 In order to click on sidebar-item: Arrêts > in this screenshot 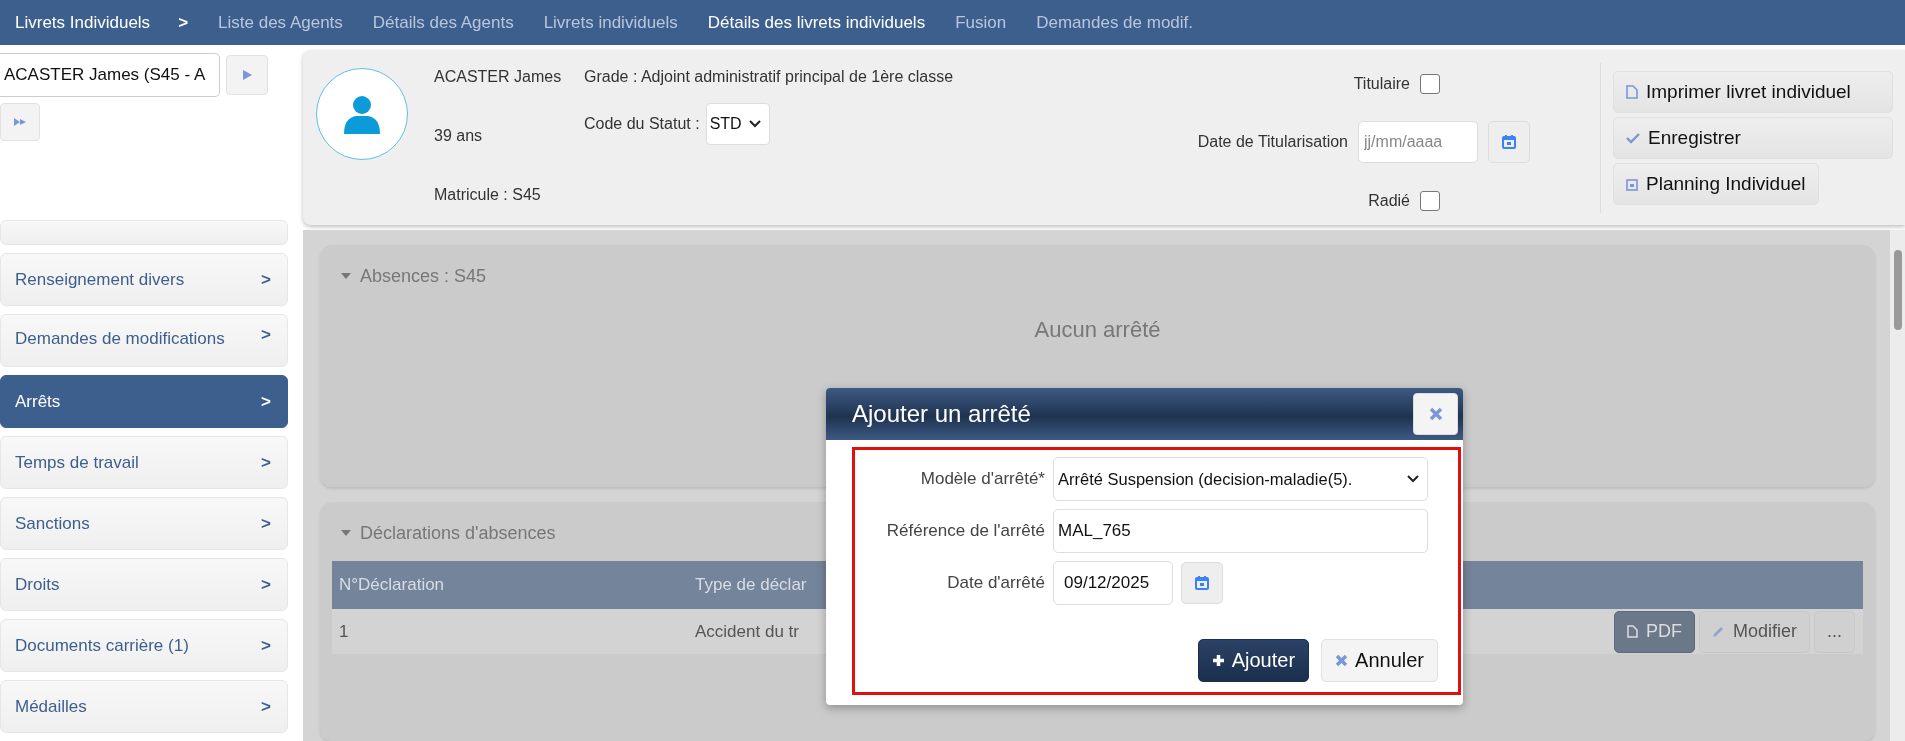, I will do `click(144, 401)`.